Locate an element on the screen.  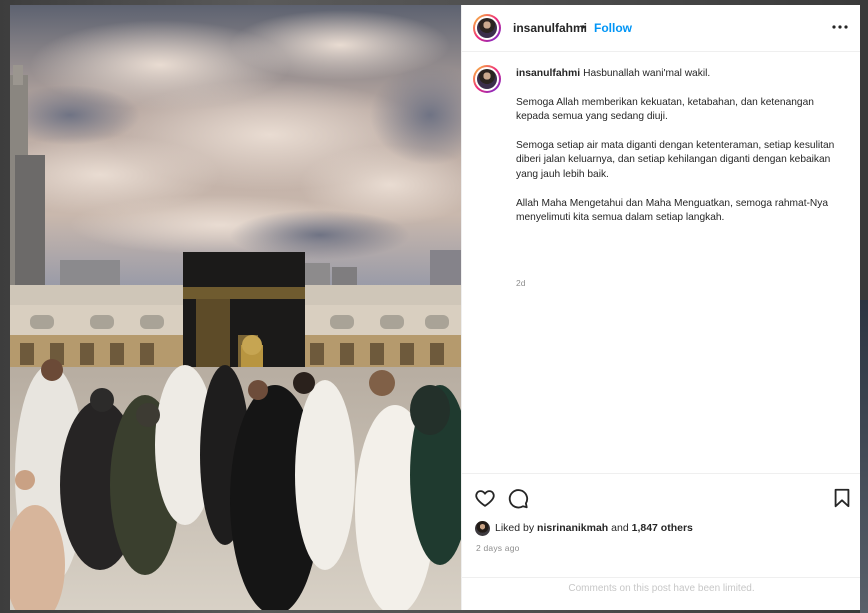
bookmark-icon is located at coordinates (842, 500).